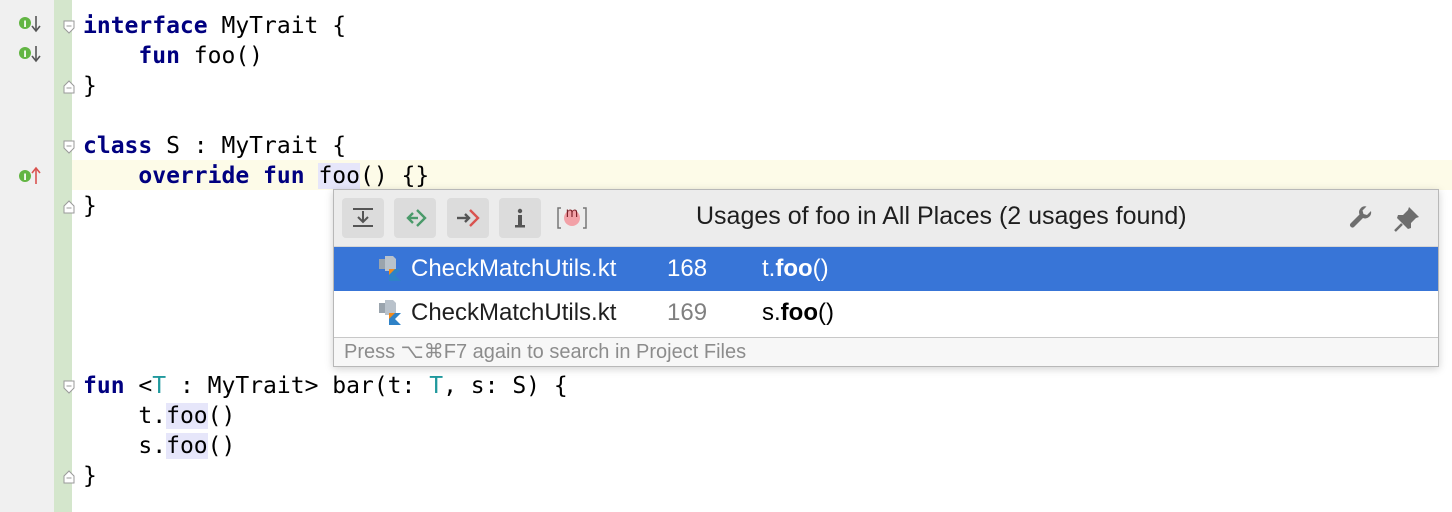 This screenshot has height=512, width=1452. Describe the element at coordinates (886, 313) in the screenshot. I see `usage-row: CheckMatchUtils.kt 169 s.foo()` at that location.